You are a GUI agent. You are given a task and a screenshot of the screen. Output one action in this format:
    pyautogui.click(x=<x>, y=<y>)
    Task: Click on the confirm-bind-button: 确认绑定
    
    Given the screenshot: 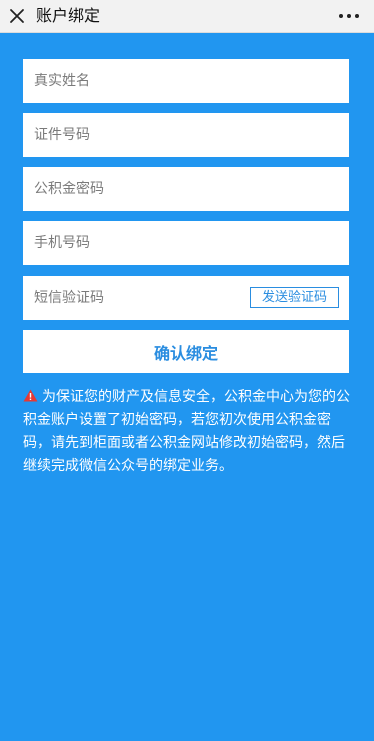 What is the action you would take?
    pyautogui.click(x=186, y=351)
    